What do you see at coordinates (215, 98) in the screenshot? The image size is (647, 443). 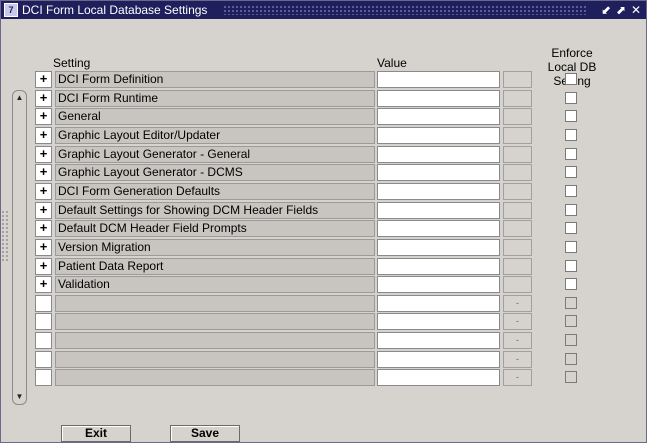 I see `setting-cell: DCI Form Runtime` at bounding box center [215, 98].